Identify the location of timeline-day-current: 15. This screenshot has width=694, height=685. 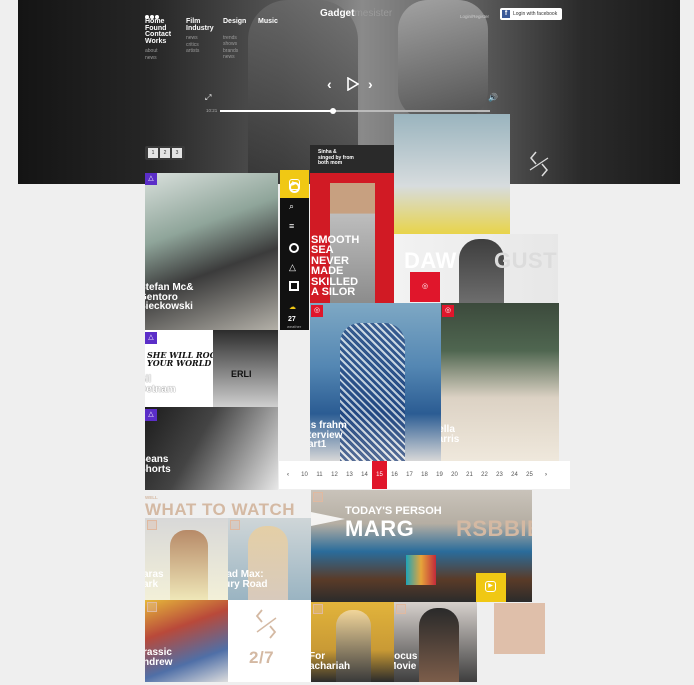
(379, 475).